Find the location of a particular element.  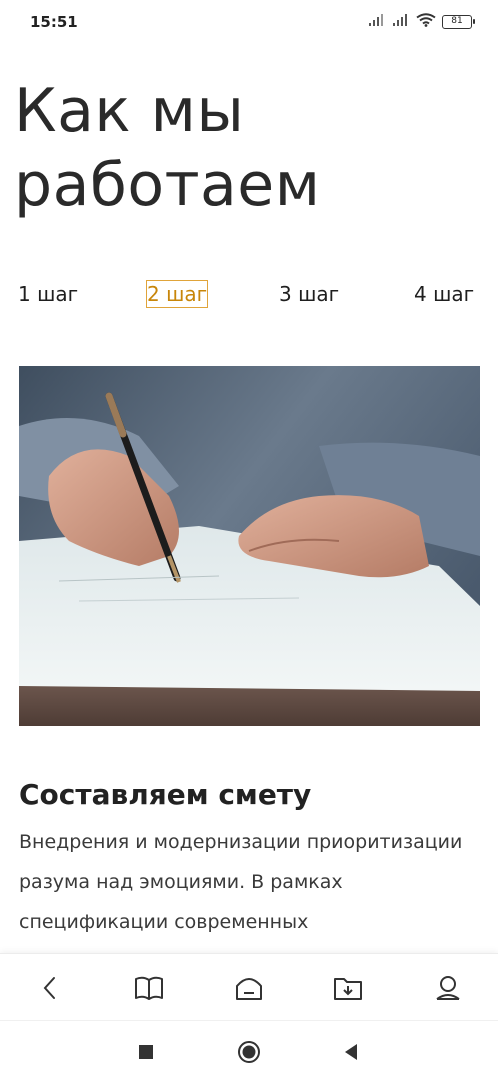

back-button is located at coordinates (50, 988).